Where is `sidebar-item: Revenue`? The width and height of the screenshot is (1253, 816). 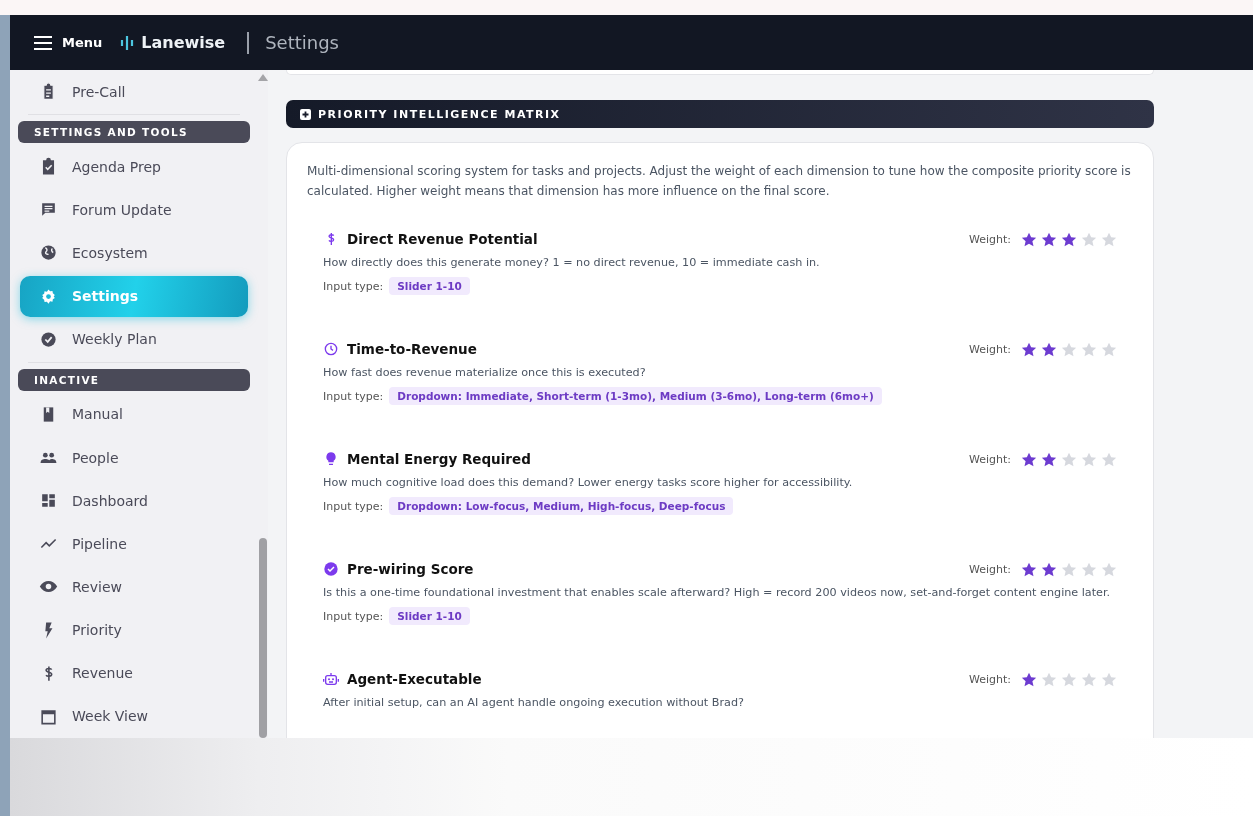
sidebar-item: Revenue is located at coordinates (134, 673).